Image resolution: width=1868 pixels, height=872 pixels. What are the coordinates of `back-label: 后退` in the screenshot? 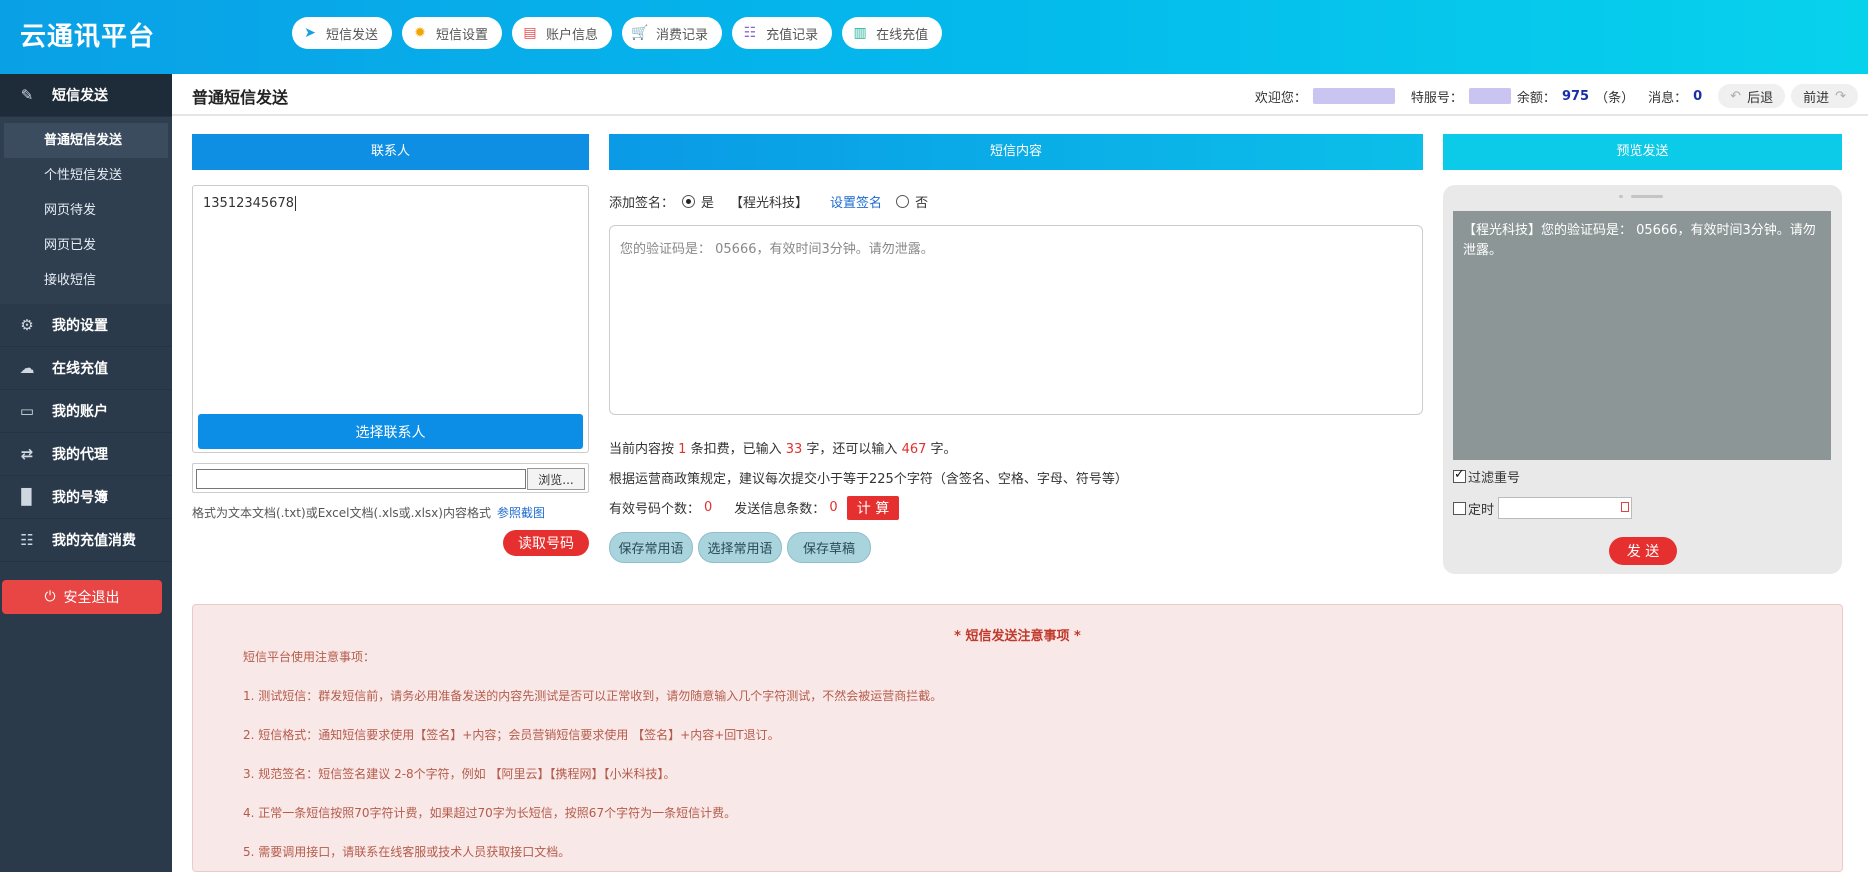 It's located at (1760, 98).